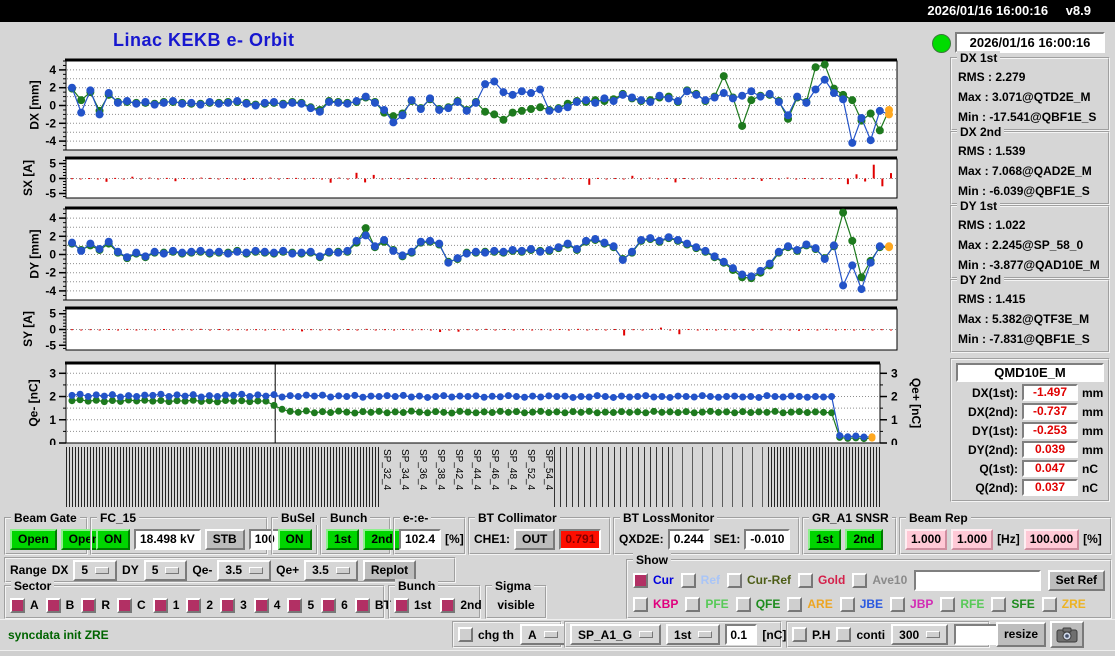 Image resolution: width=1115 pixels, height=656 pixels. What do you see at coordinates (192, 533) in the screenshot?
I see `fc15-group: FC_15 ON 18.498 kV STB 100 %` at bounding box center [192, 533].